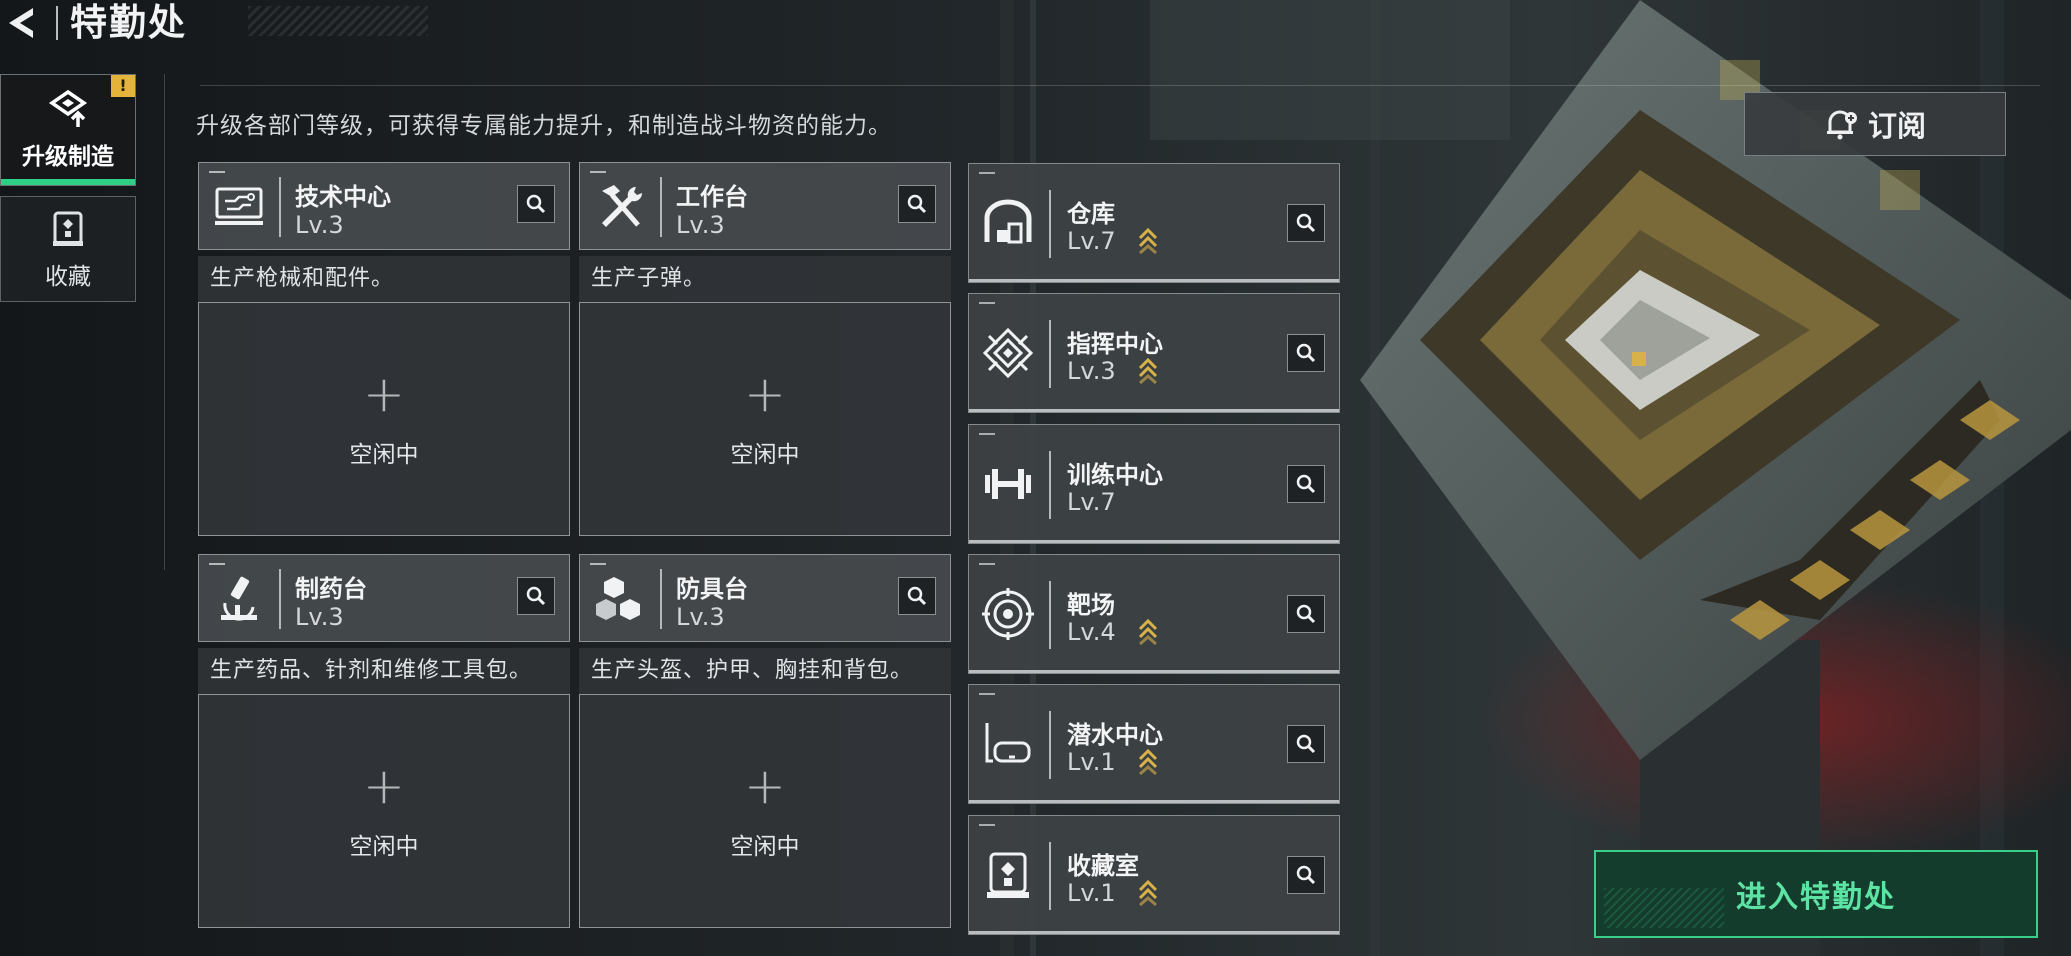 The width and height of the screenshot is (2071, 956). Describe the element at coordinates (343, 197) in the screenshot. I see `facility-name: 技术中心` at that location.